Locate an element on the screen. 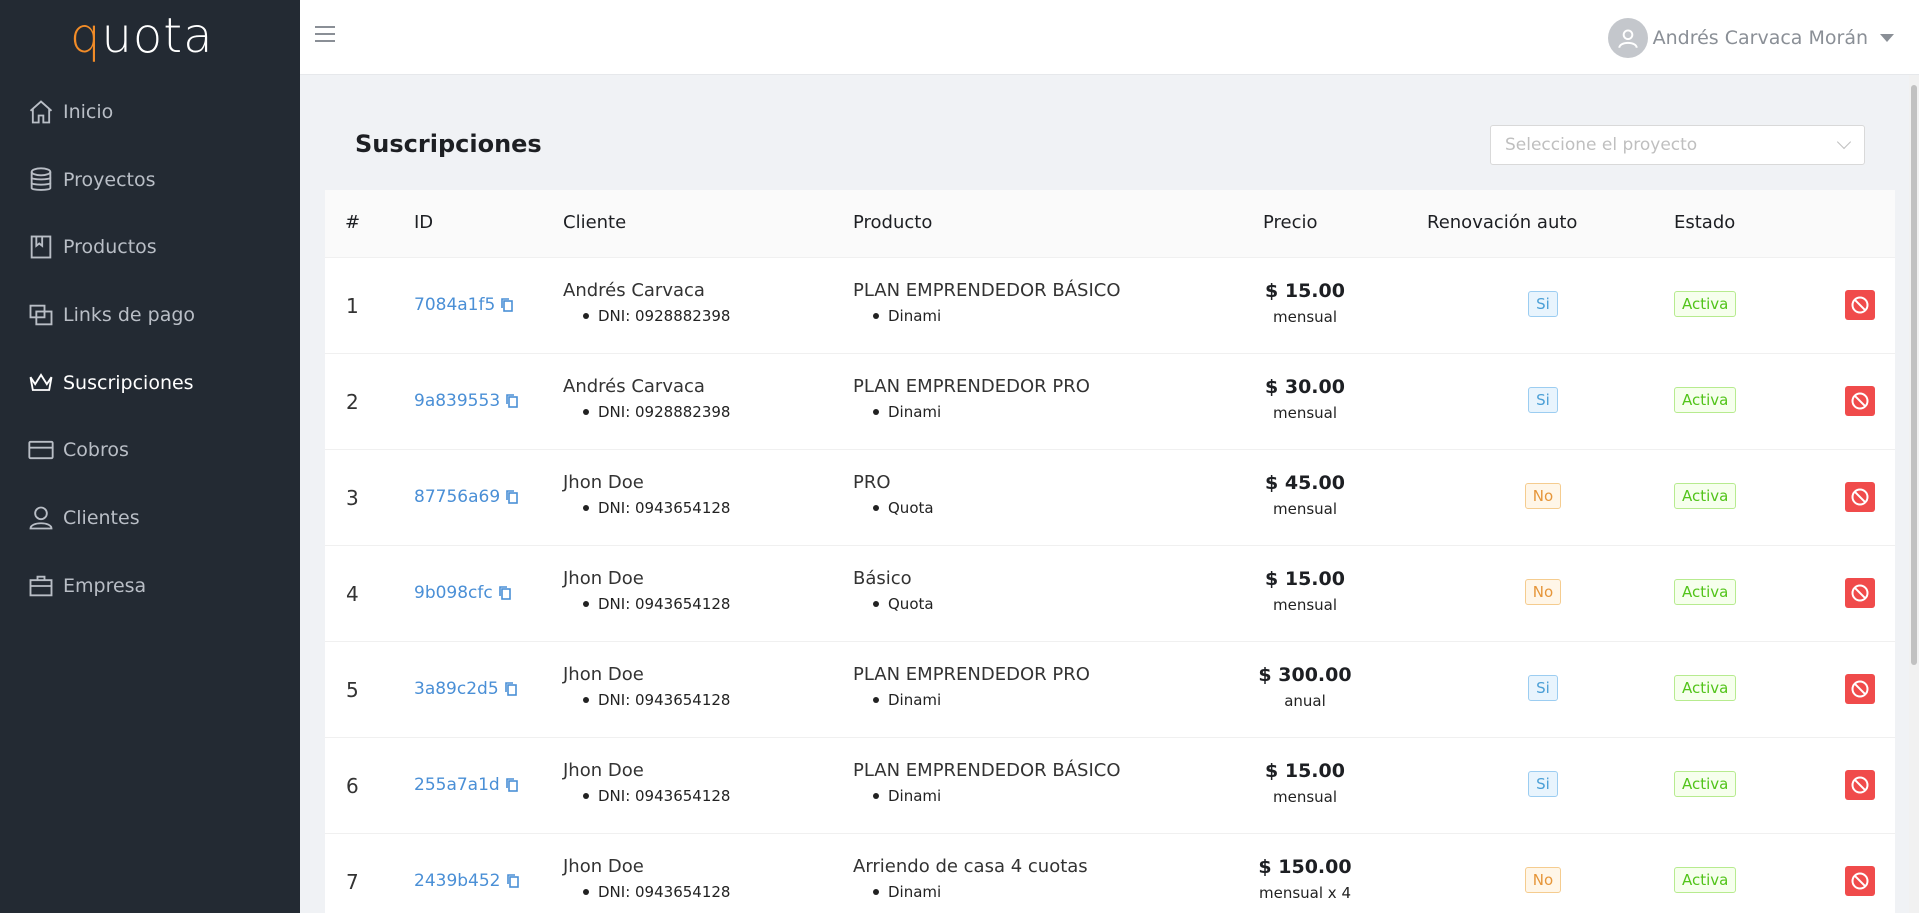 The width and height of the screenshot is (1919, 913). subscription-id-link: 9a839553 is located at coordinates (466, 401).